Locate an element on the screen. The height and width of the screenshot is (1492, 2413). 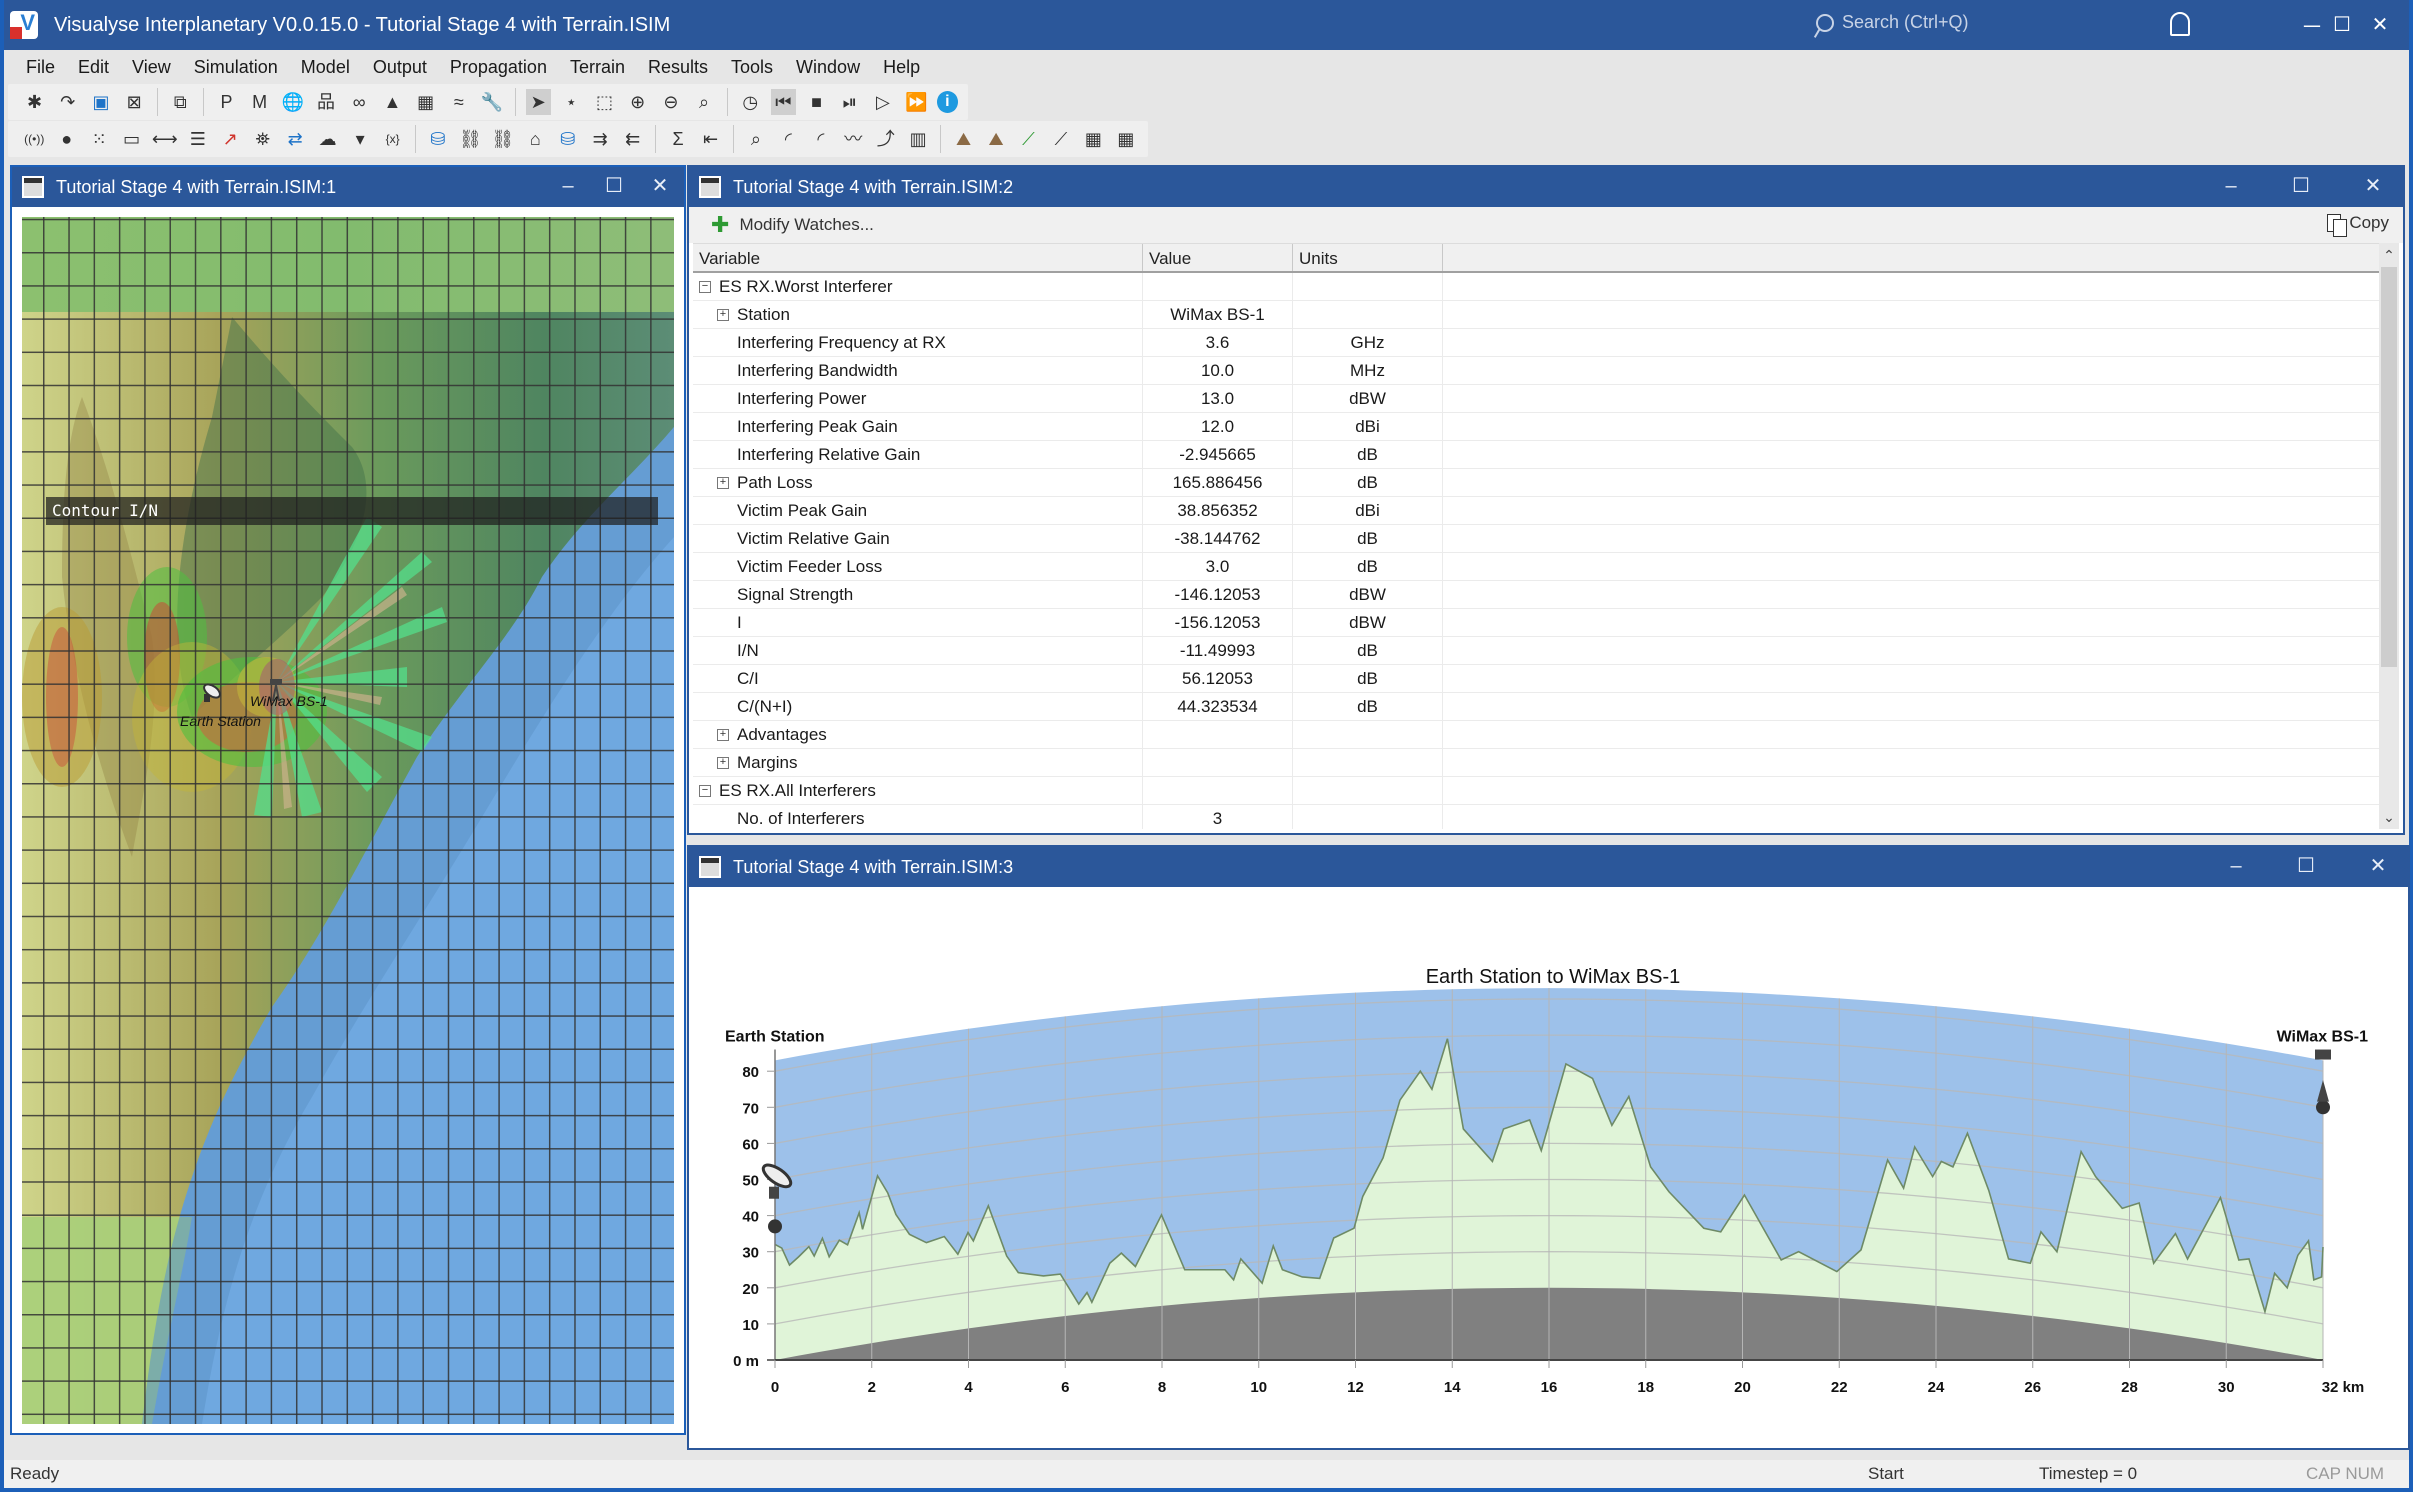
terrain-settings-icon: ⛰ is located at coordinates (963, 139).